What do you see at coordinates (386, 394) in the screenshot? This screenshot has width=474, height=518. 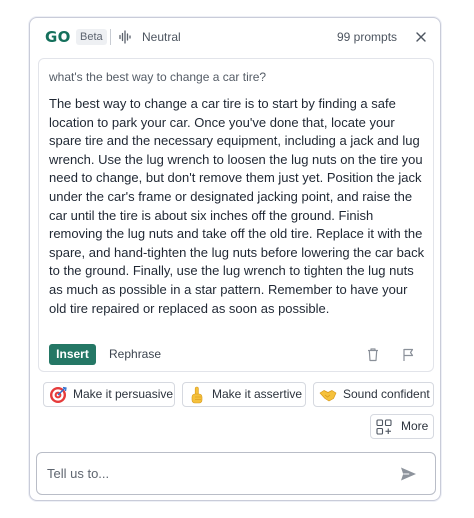 I see `chip-label: Sound confident` at bounding box center [386, 394].